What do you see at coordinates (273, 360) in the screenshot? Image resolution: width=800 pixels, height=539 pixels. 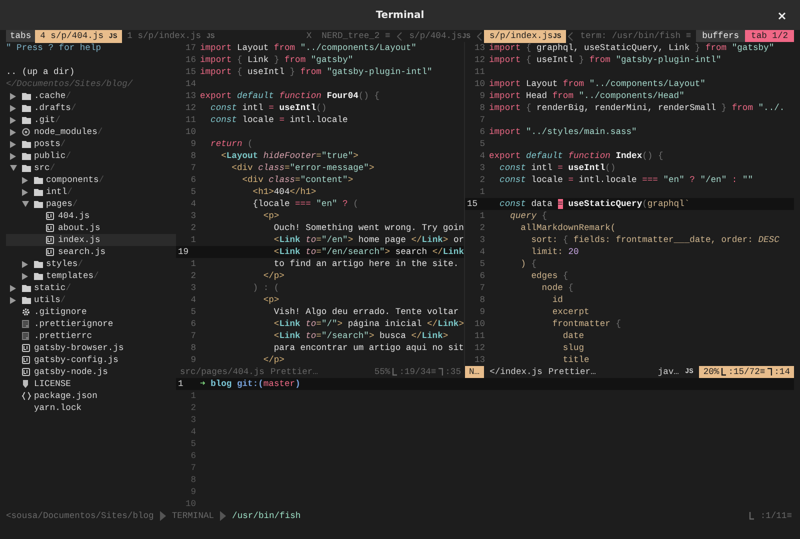 I see `code-line: </p>` at bounding box center [273, 360].